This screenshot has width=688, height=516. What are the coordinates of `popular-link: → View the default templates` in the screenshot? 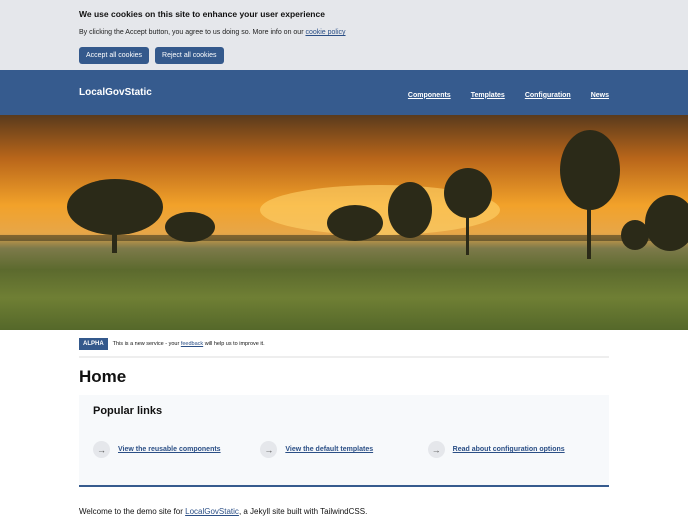 It's located at (343, 449).